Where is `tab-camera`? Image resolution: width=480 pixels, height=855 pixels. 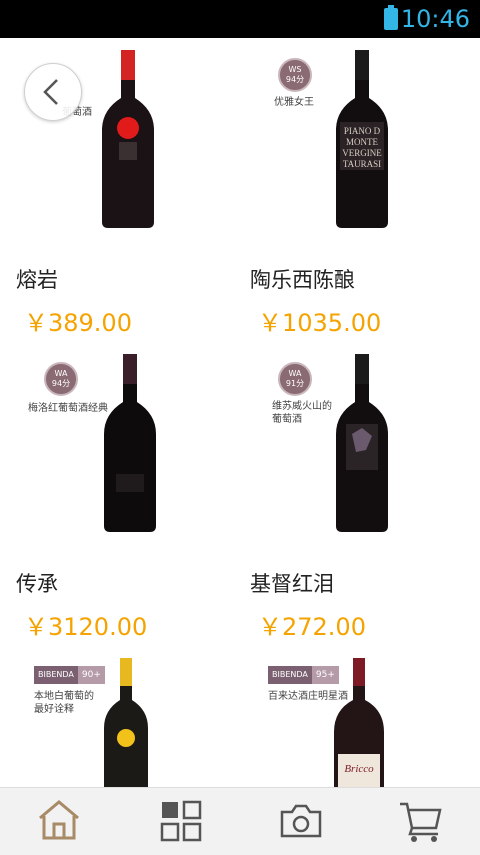
tab-camera is located at coordinates (301, 821).